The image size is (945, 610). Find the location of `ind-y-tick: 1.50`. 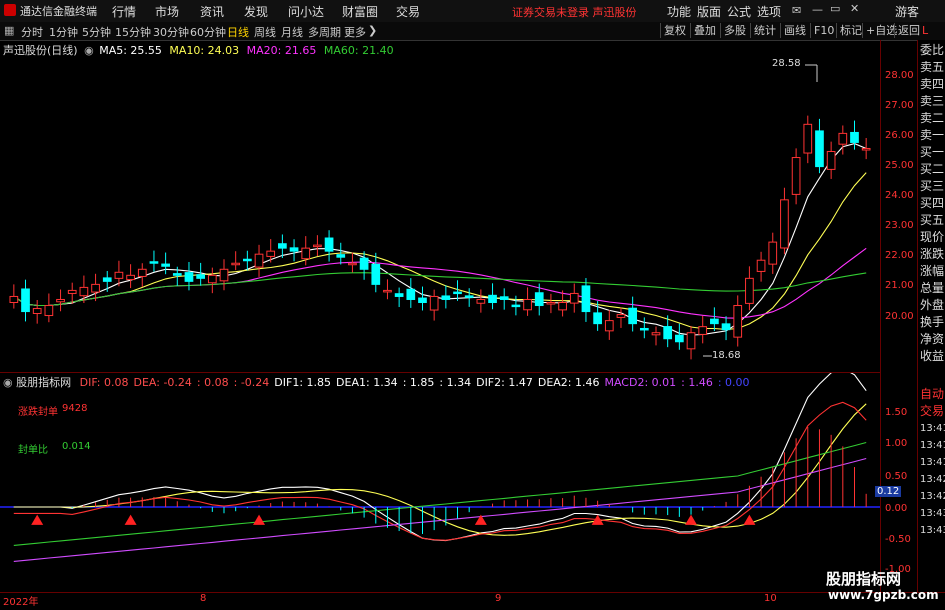

ind-y-tick: 1.50 is located at coordinates (896, 412).